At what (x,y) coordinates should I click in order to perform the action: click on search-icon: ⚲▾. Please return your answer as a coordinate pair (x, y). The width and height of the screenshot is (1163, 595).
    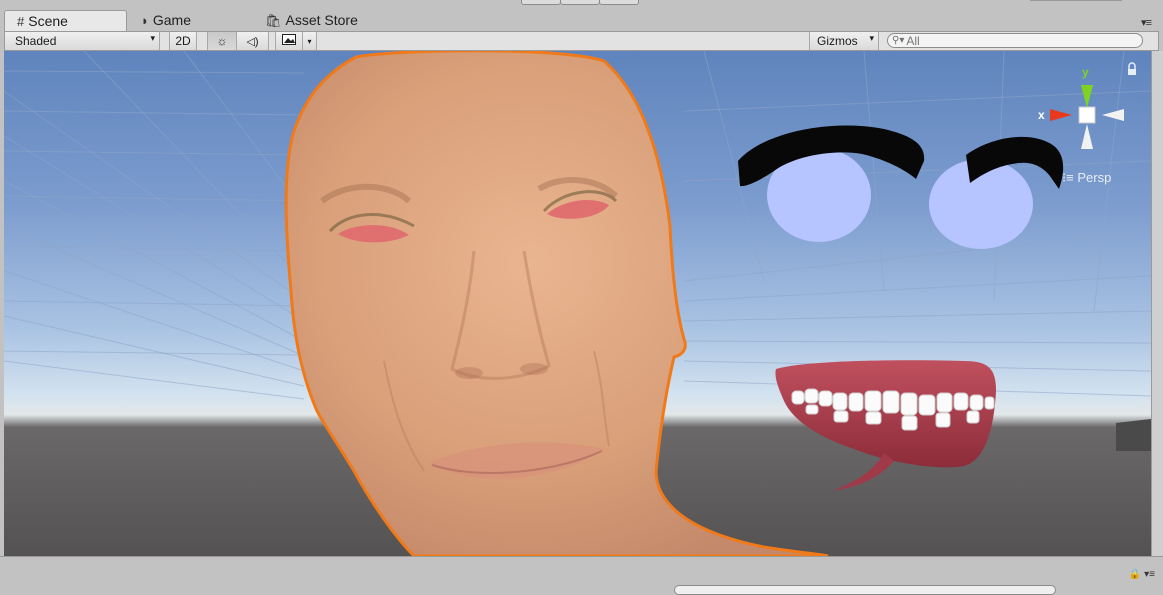
    Looking at the image, I should click on (898, 40).